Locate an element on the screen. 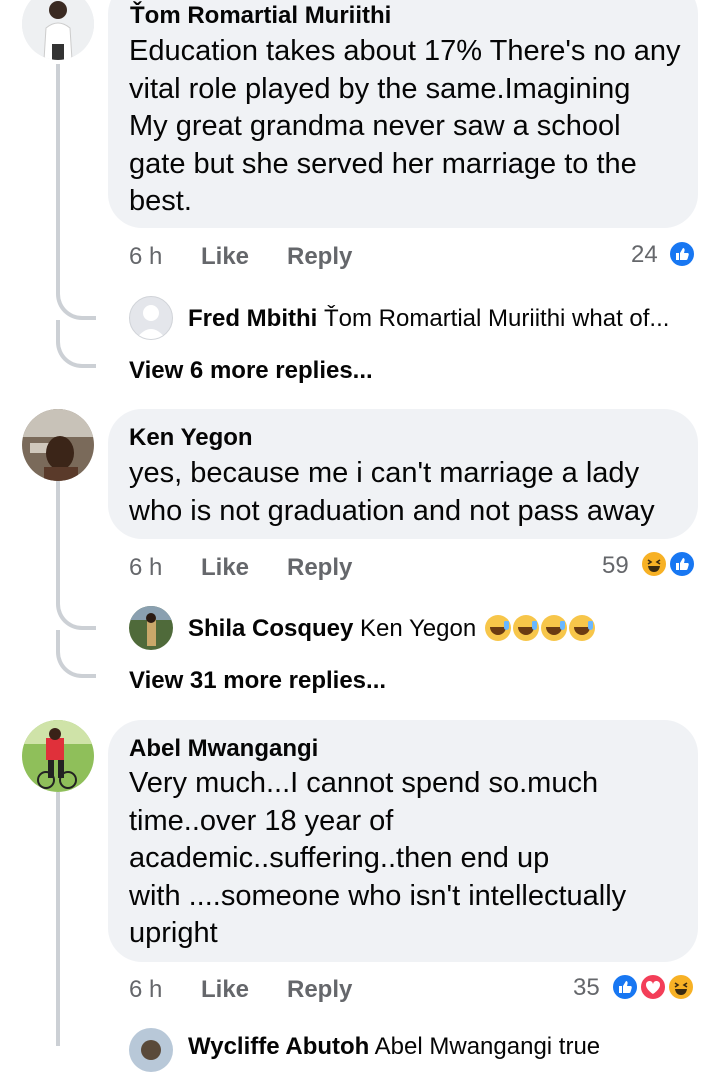 Image resolution: width=720 pixels, height=1072 pixels. reply-text: Ken Yegon is located at coordinates (418, 628).